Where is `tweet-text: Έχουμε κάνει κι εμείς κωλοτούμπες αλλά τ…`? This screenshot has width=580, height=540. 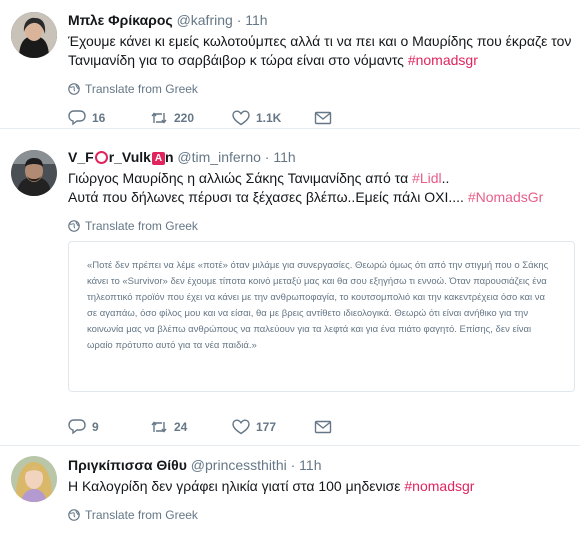
tweet-text: Έχουμε κάνει κι εμείς κωλοτούμπες αλλά τ… is located at coordinates (320, 50).